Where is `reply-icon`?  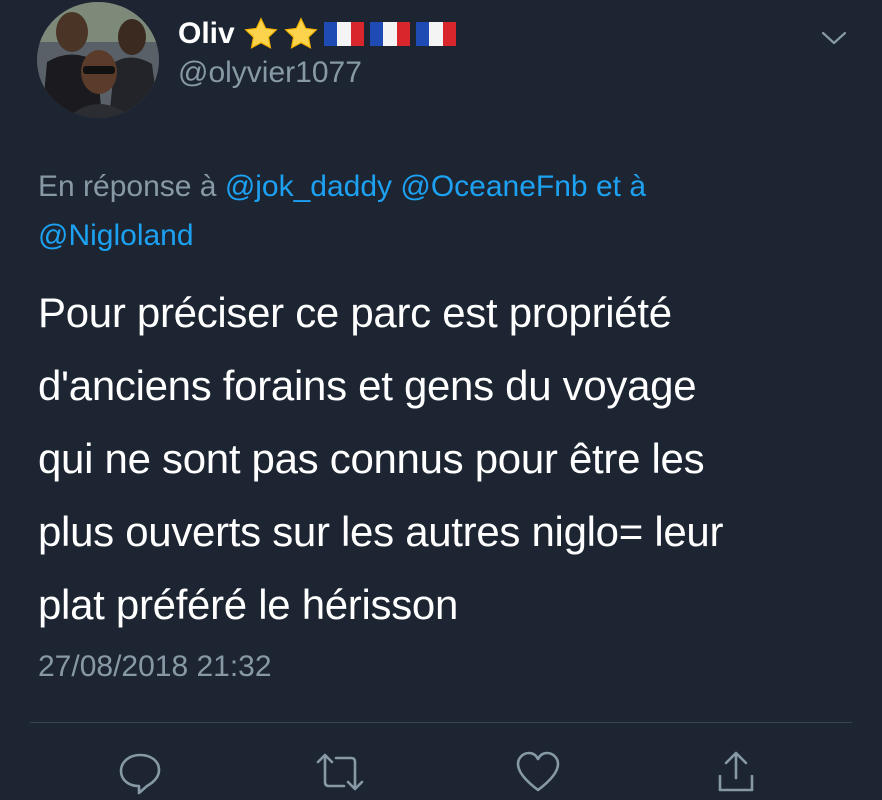 reply-icon is located at coordinates (140, 774).